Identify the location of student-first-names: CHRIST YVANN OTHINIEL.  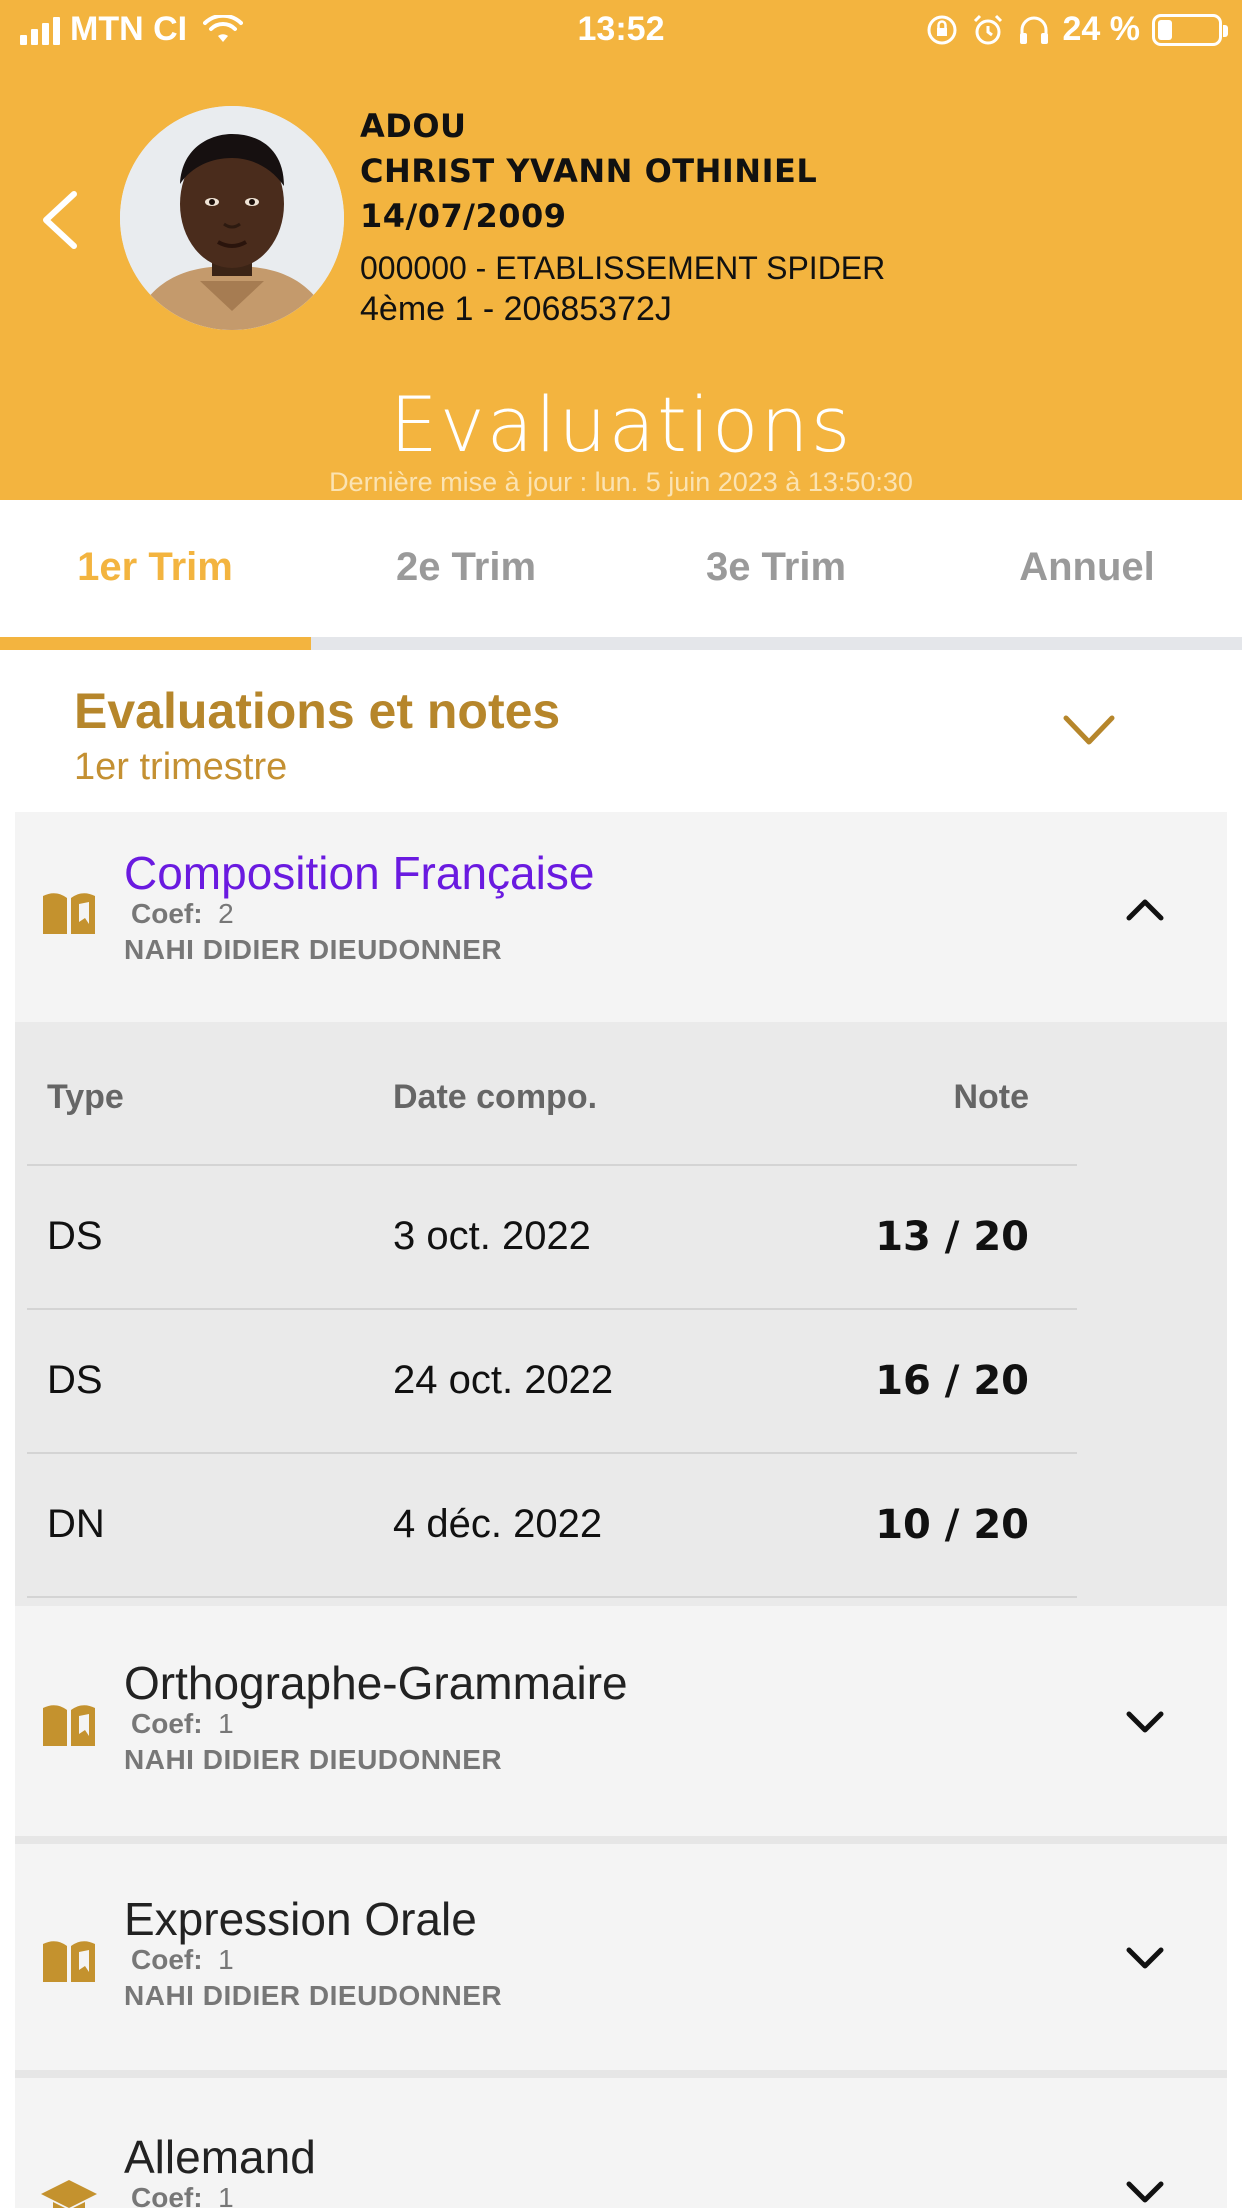
(589, 171).